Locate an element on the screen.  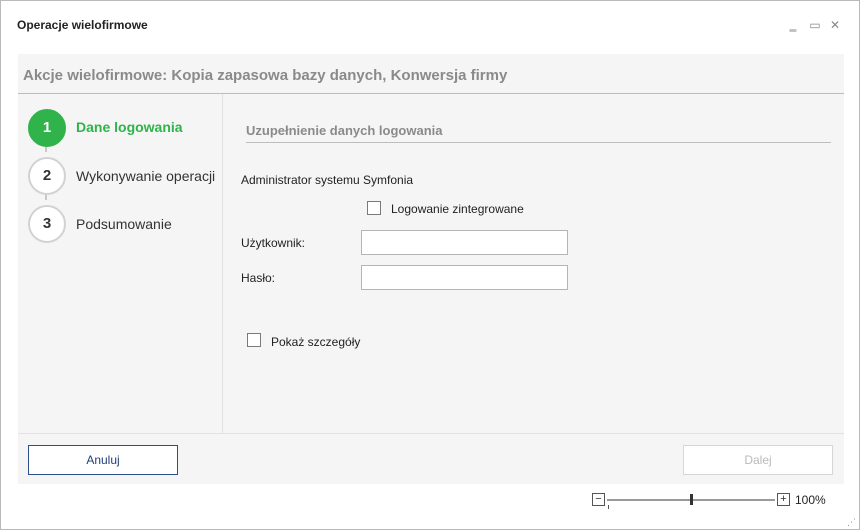
step-podsumowanie: 3 Podsumowanie is located at coordinates (125, 224).